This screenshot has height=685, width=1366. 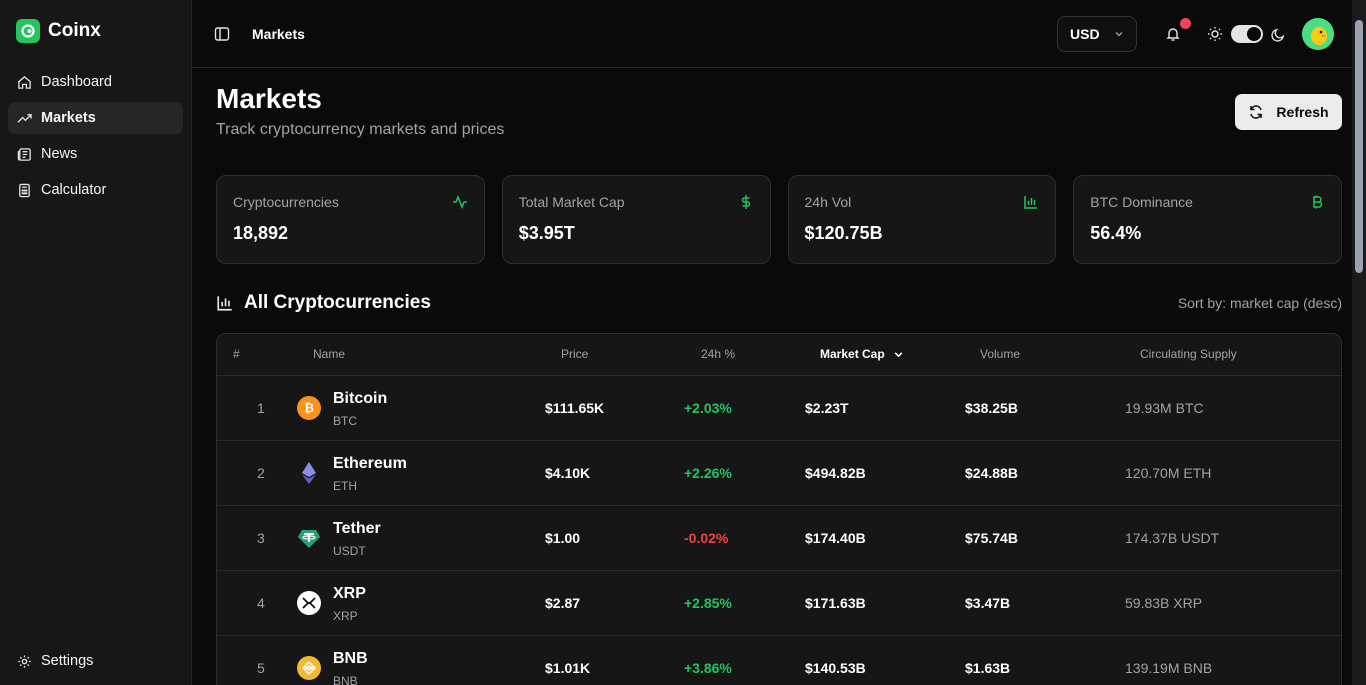 What do you see at coordinates (1172, 537) in the screenshot?
I see `row-supply: 174.37B USDT` at bounding box center [1172, 537].